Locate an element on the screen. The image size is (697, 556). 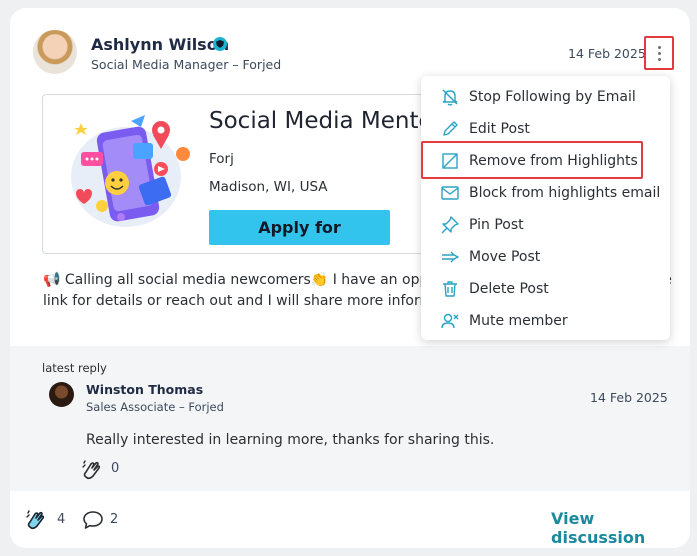
comment-icon is located at coordinates (93, 520).